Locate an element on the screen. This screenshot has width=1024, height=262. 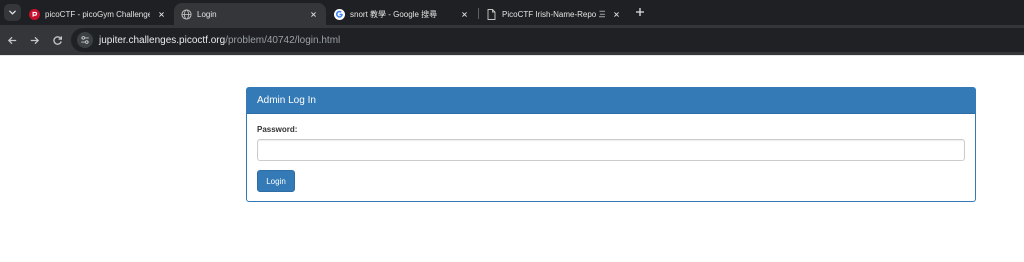
tune-icon is located at coordinates (85, 40).